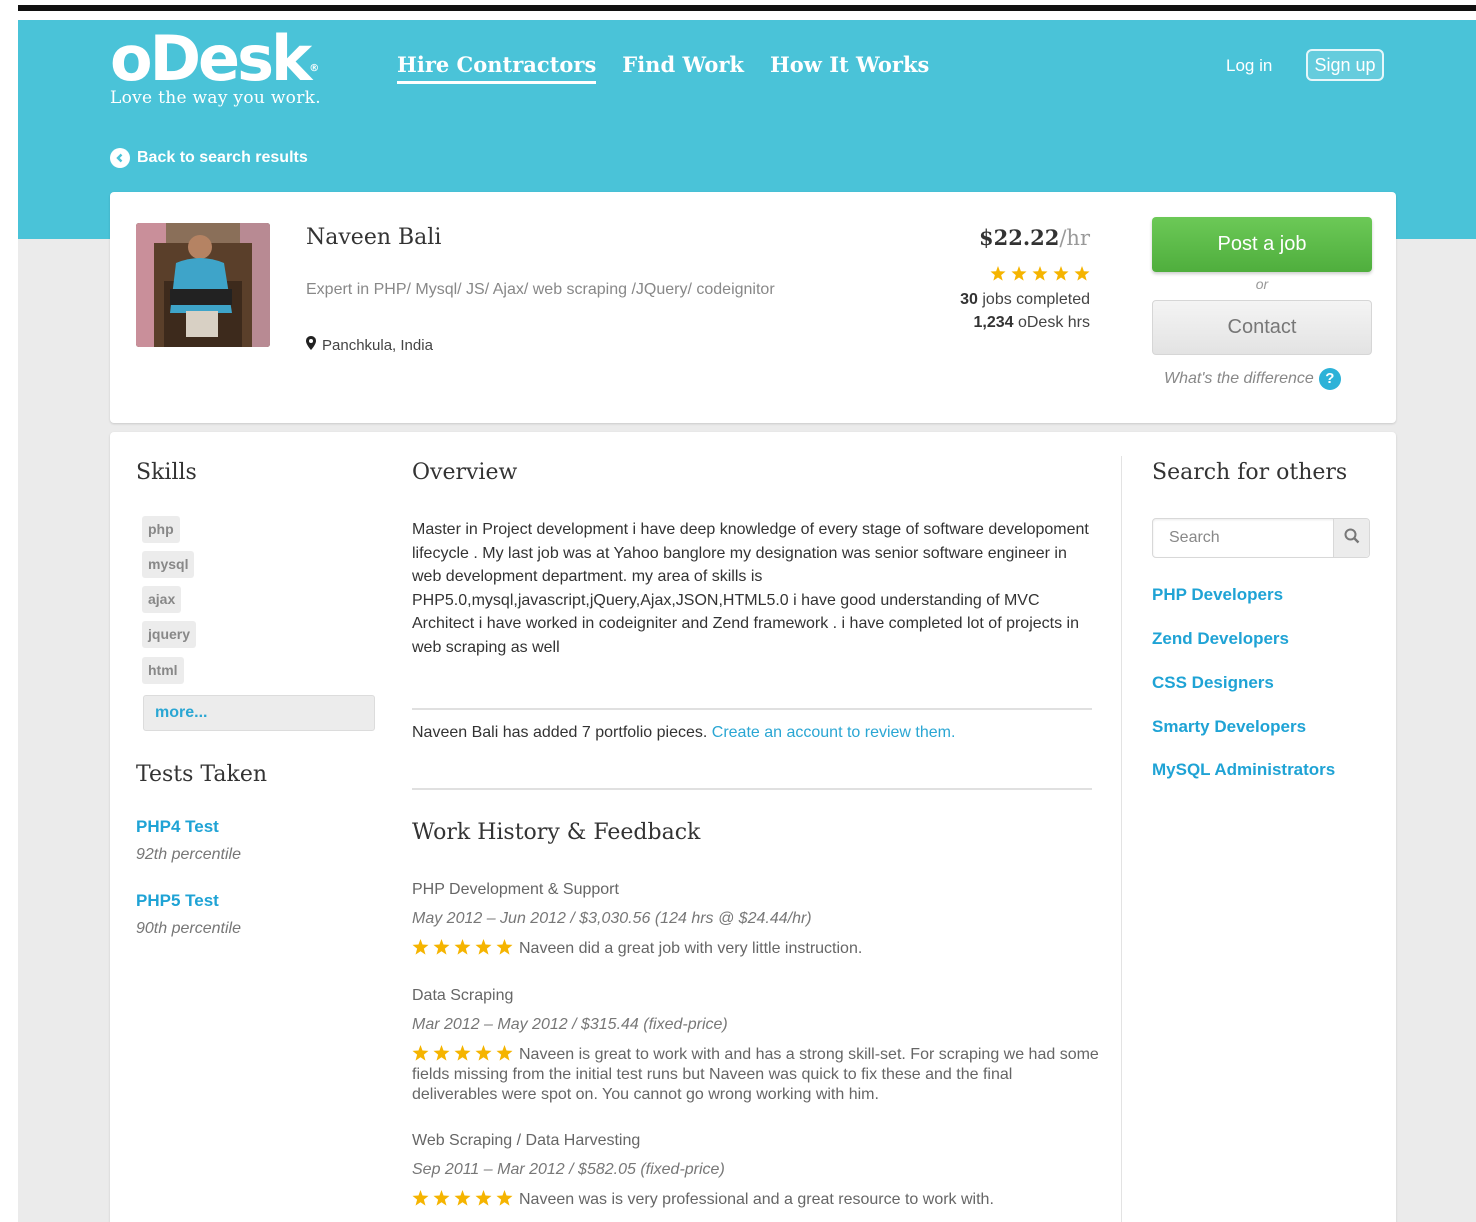 The height and width of the screenshot is (1222, 1476). I want to click on tests-heading: Tests Taken, so click(202, 774).